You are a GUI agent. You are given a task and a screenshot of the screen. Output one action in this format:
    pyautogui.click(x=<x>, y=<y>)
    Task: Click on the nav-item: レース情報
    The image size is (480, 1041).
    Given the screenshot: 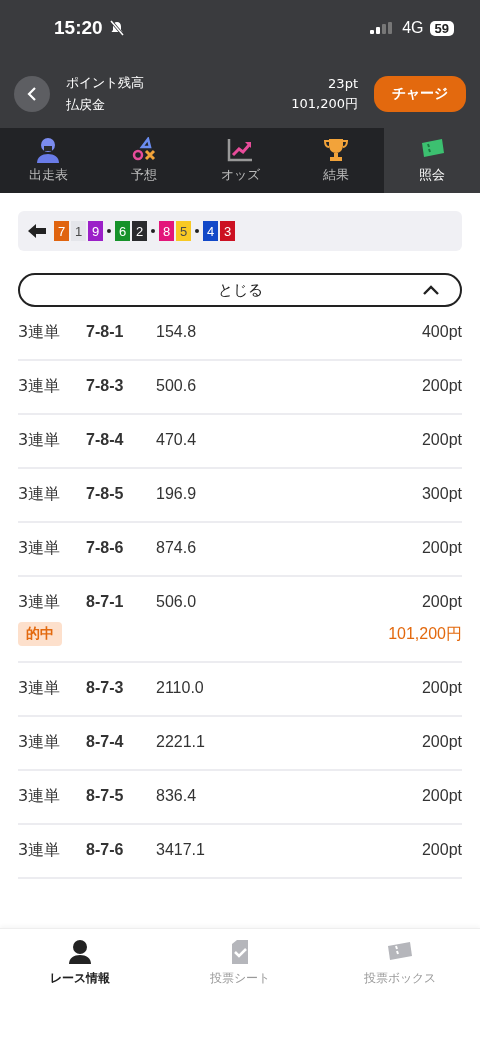 What is the action you would take?
    pyautogui.click(x=80, y=962)
    